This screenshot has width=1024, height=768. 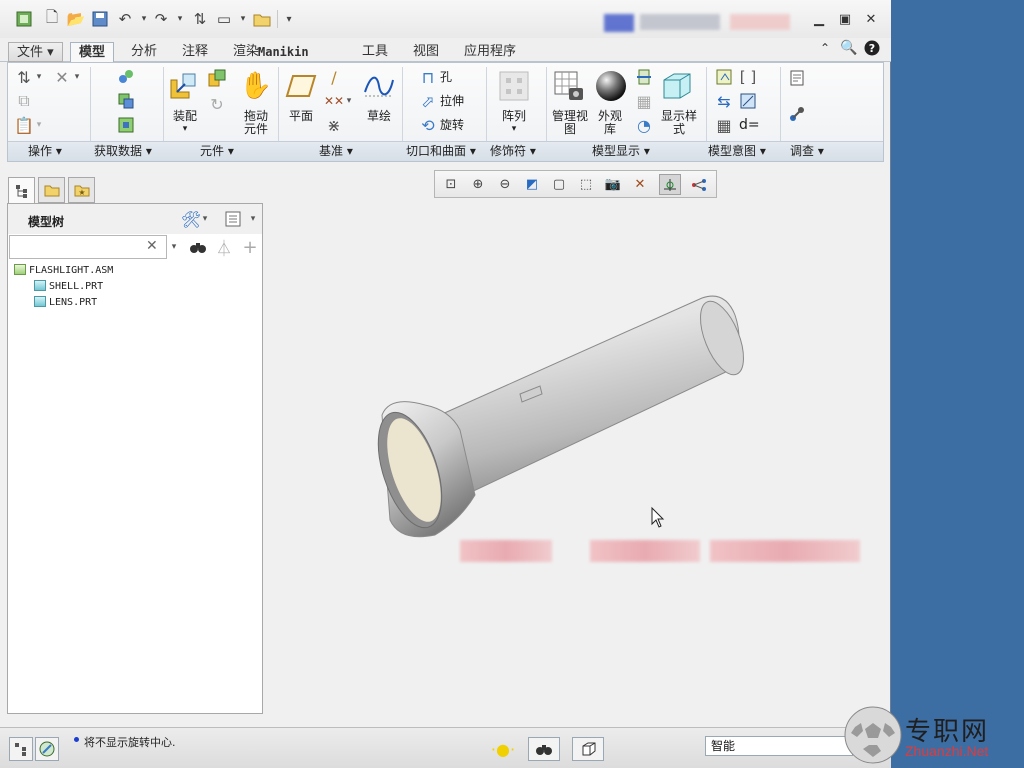 I want to click on copy-geometry-icon, so click(x=126, y=101).